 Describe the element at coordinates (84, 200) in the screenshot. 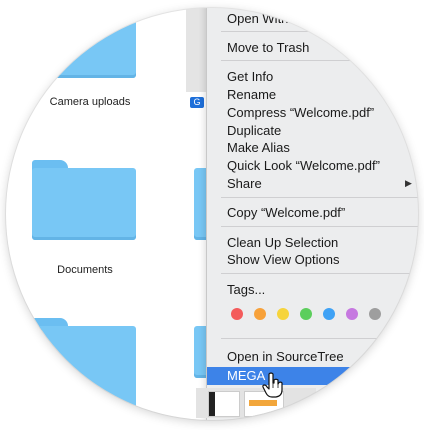

I see `documents-folder-icon` at that location.